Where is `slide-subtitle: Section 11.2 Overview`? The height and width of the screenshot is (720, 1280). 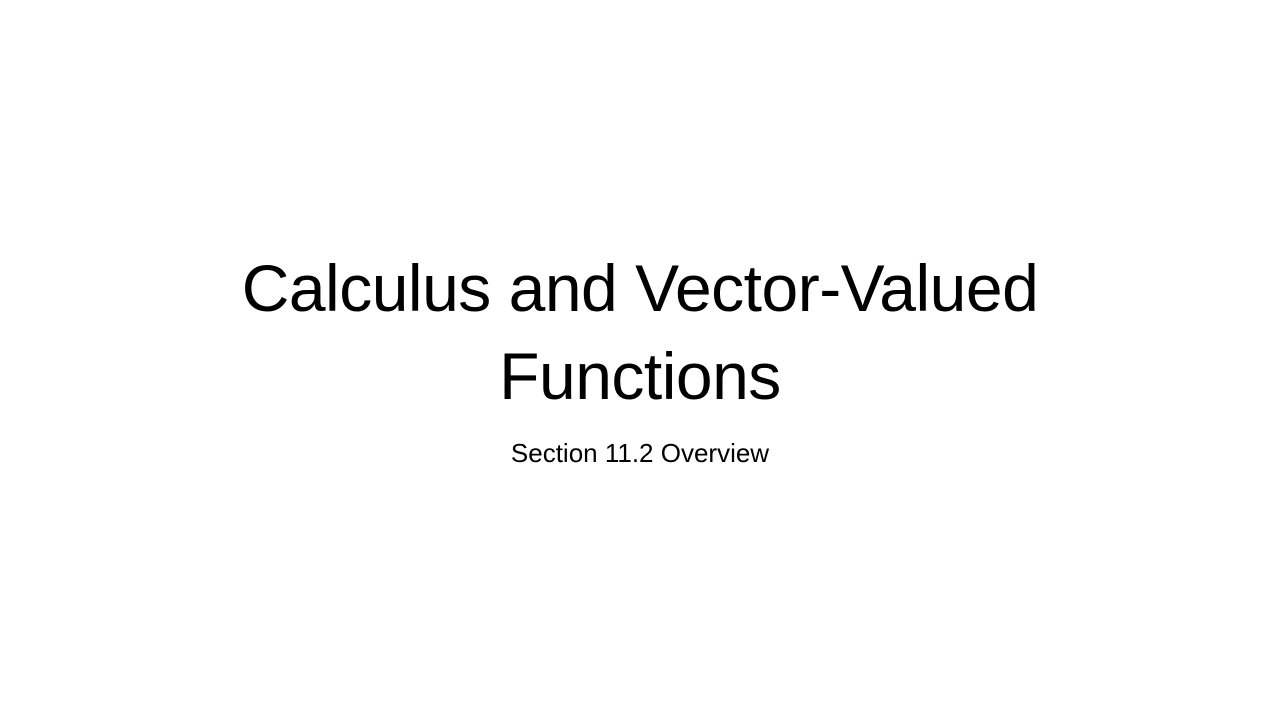 slide-subtitle: Section 11.2 Overview is located at coordinates (640, 453).